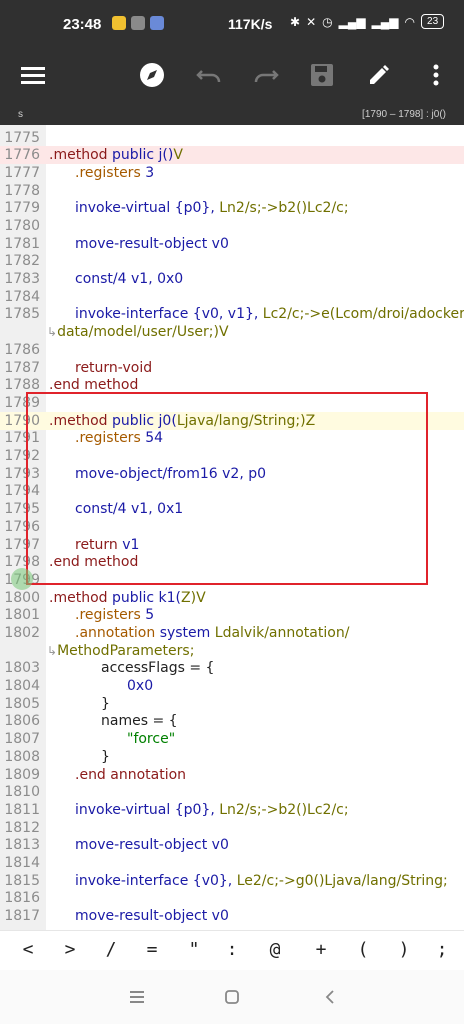  What do you see at coordinates (232, 792) in the screenshot?
I see `code-line: 1810` at bounding box center [232, 792].